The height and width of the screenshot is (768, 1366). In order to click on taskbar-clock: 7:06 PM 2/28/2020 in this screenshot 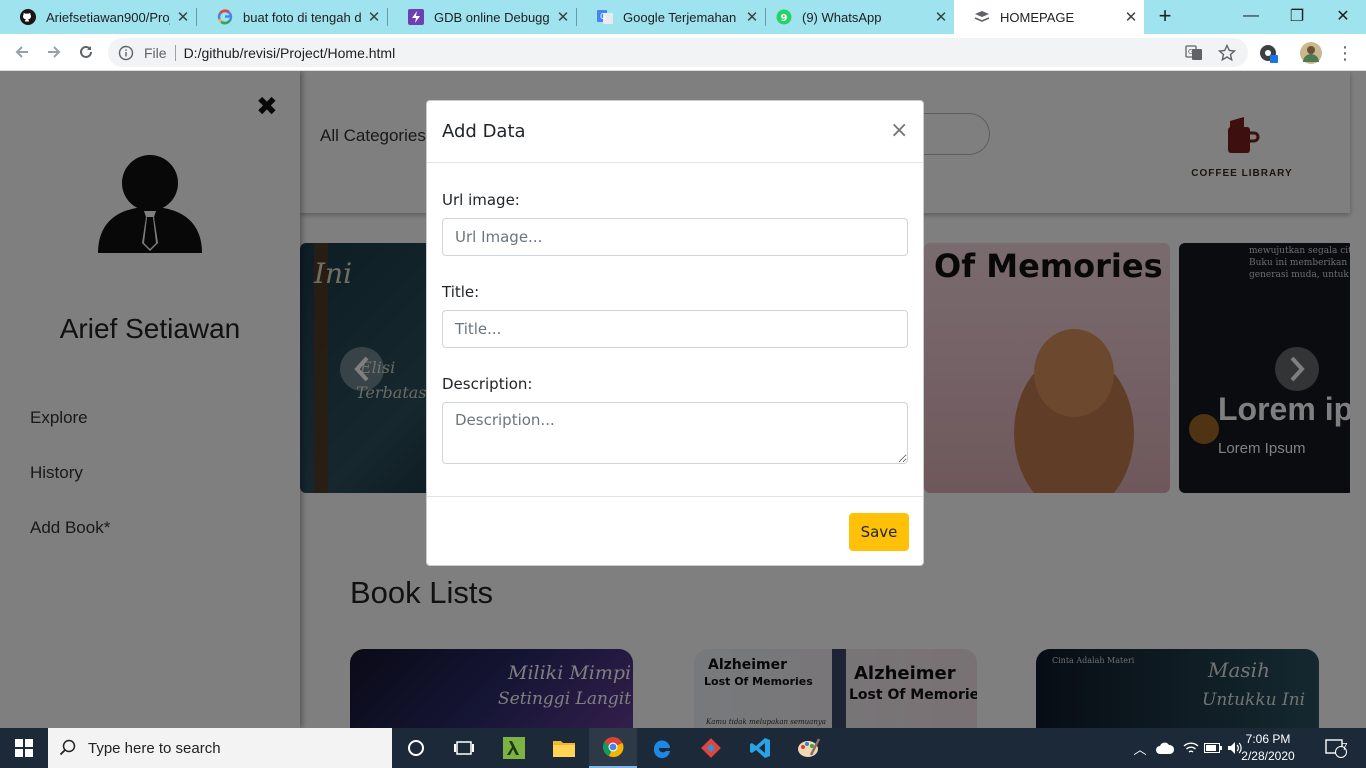, I will do `click(1268, 748)`.